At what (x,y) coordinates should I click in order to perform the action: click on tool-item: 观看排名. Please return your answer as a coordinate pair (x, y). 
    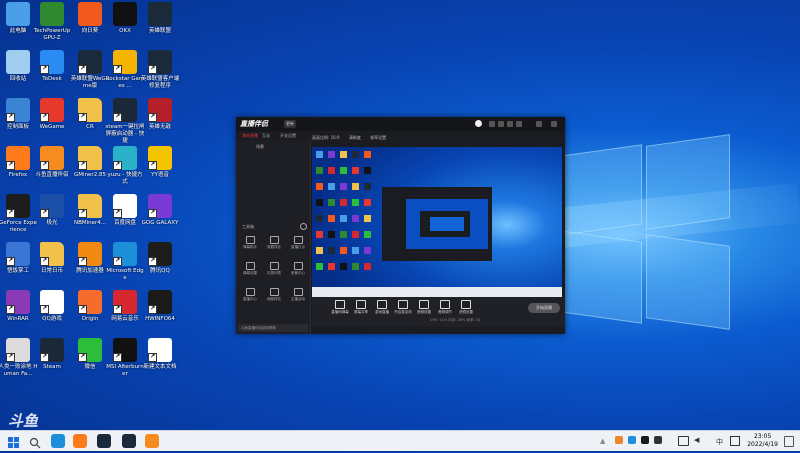
    Looking at the image, I should click on (274, 243).